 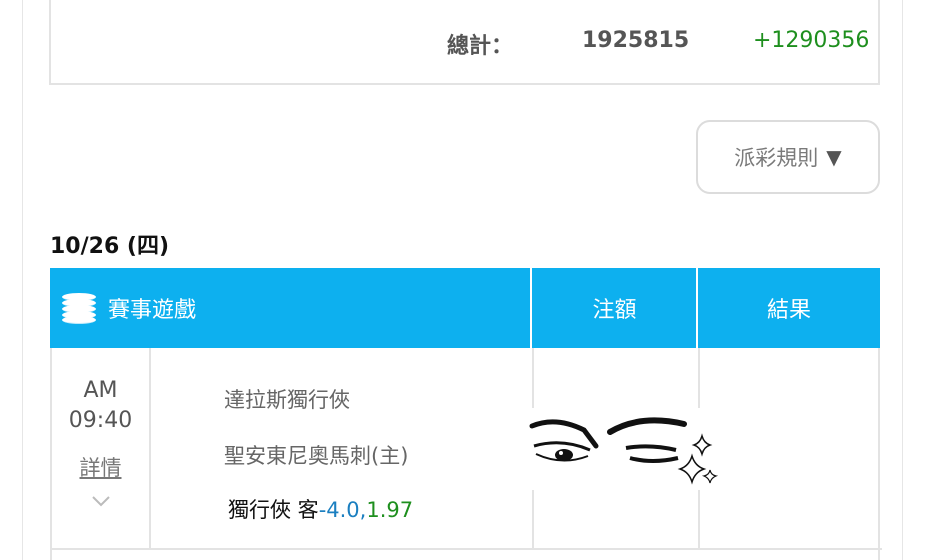 I want to click on header-result: 結果, so click(x=789, y=308).